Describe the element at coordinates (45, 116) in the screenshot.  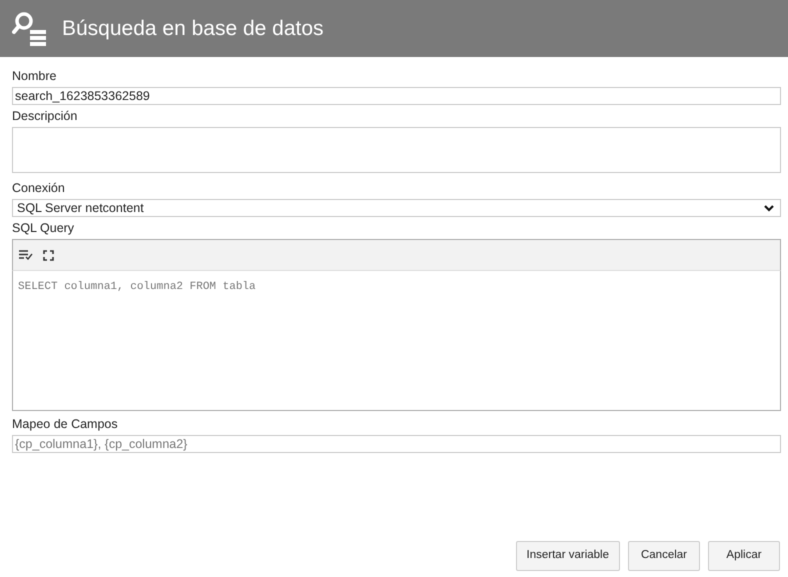
I see `field-label: Descripción` at that location.